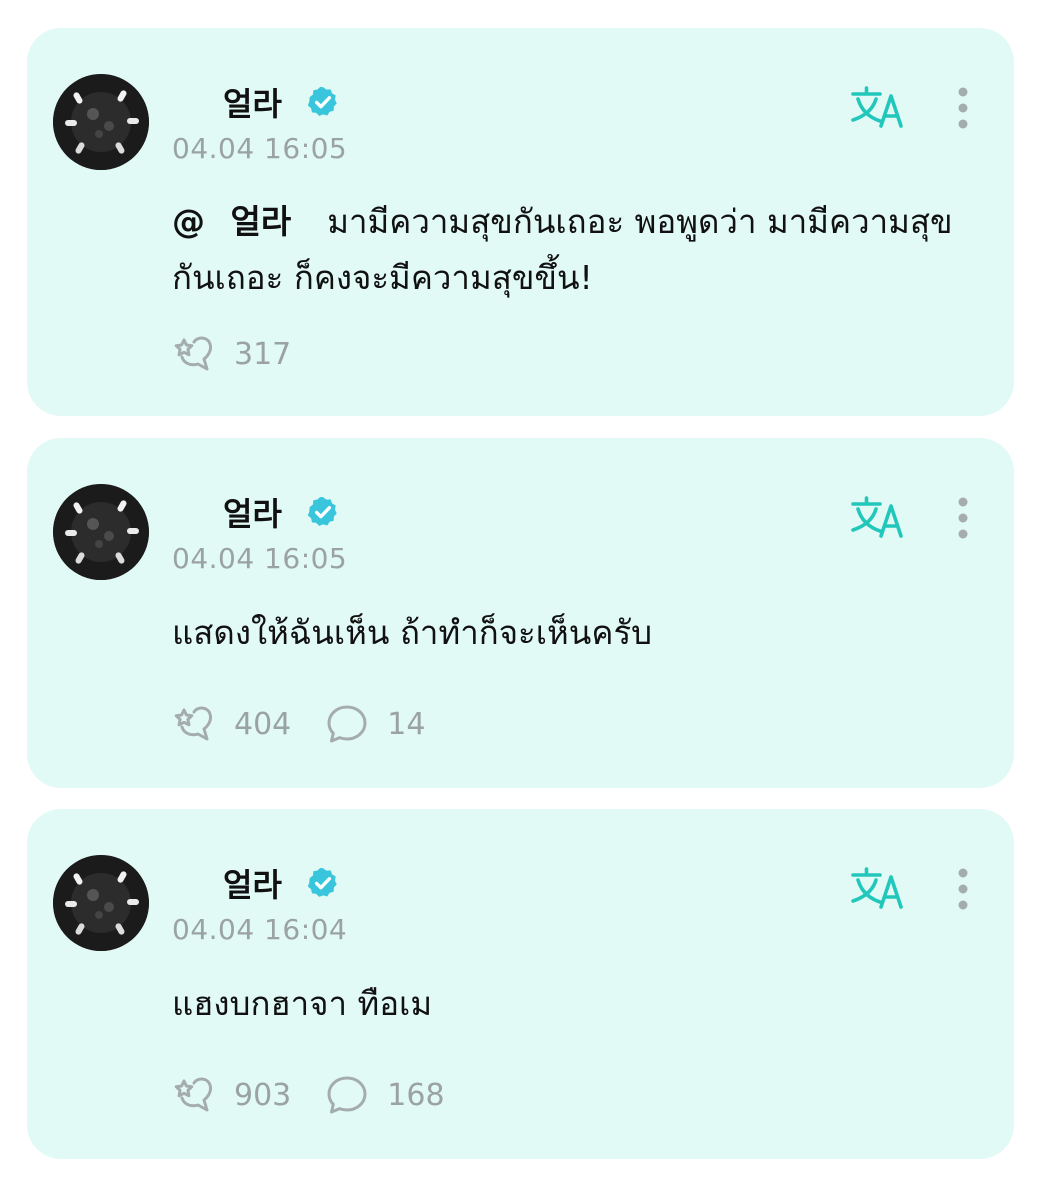 The width and height of the screenshot is (1040, 1200). I want to click on like-button: 317, so click(231, 354).